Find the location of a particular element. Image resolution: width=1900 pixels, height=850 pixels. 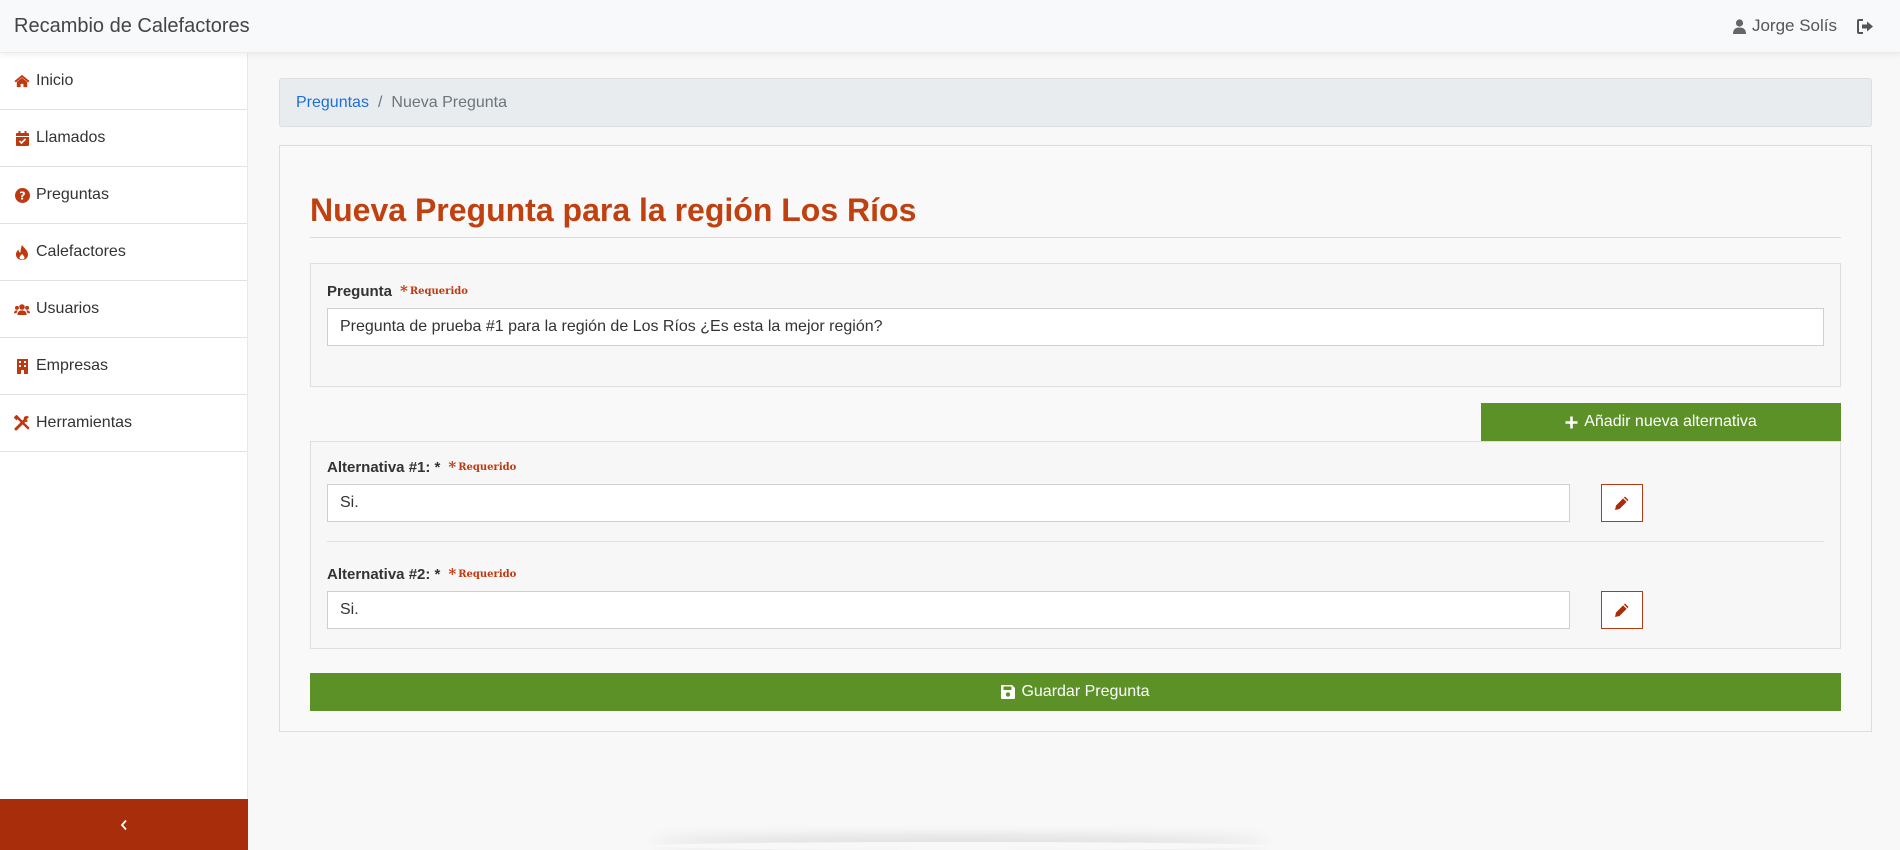

add-alternative-button: Añadir nueva alternativa is located at coordinates (1661, 422).